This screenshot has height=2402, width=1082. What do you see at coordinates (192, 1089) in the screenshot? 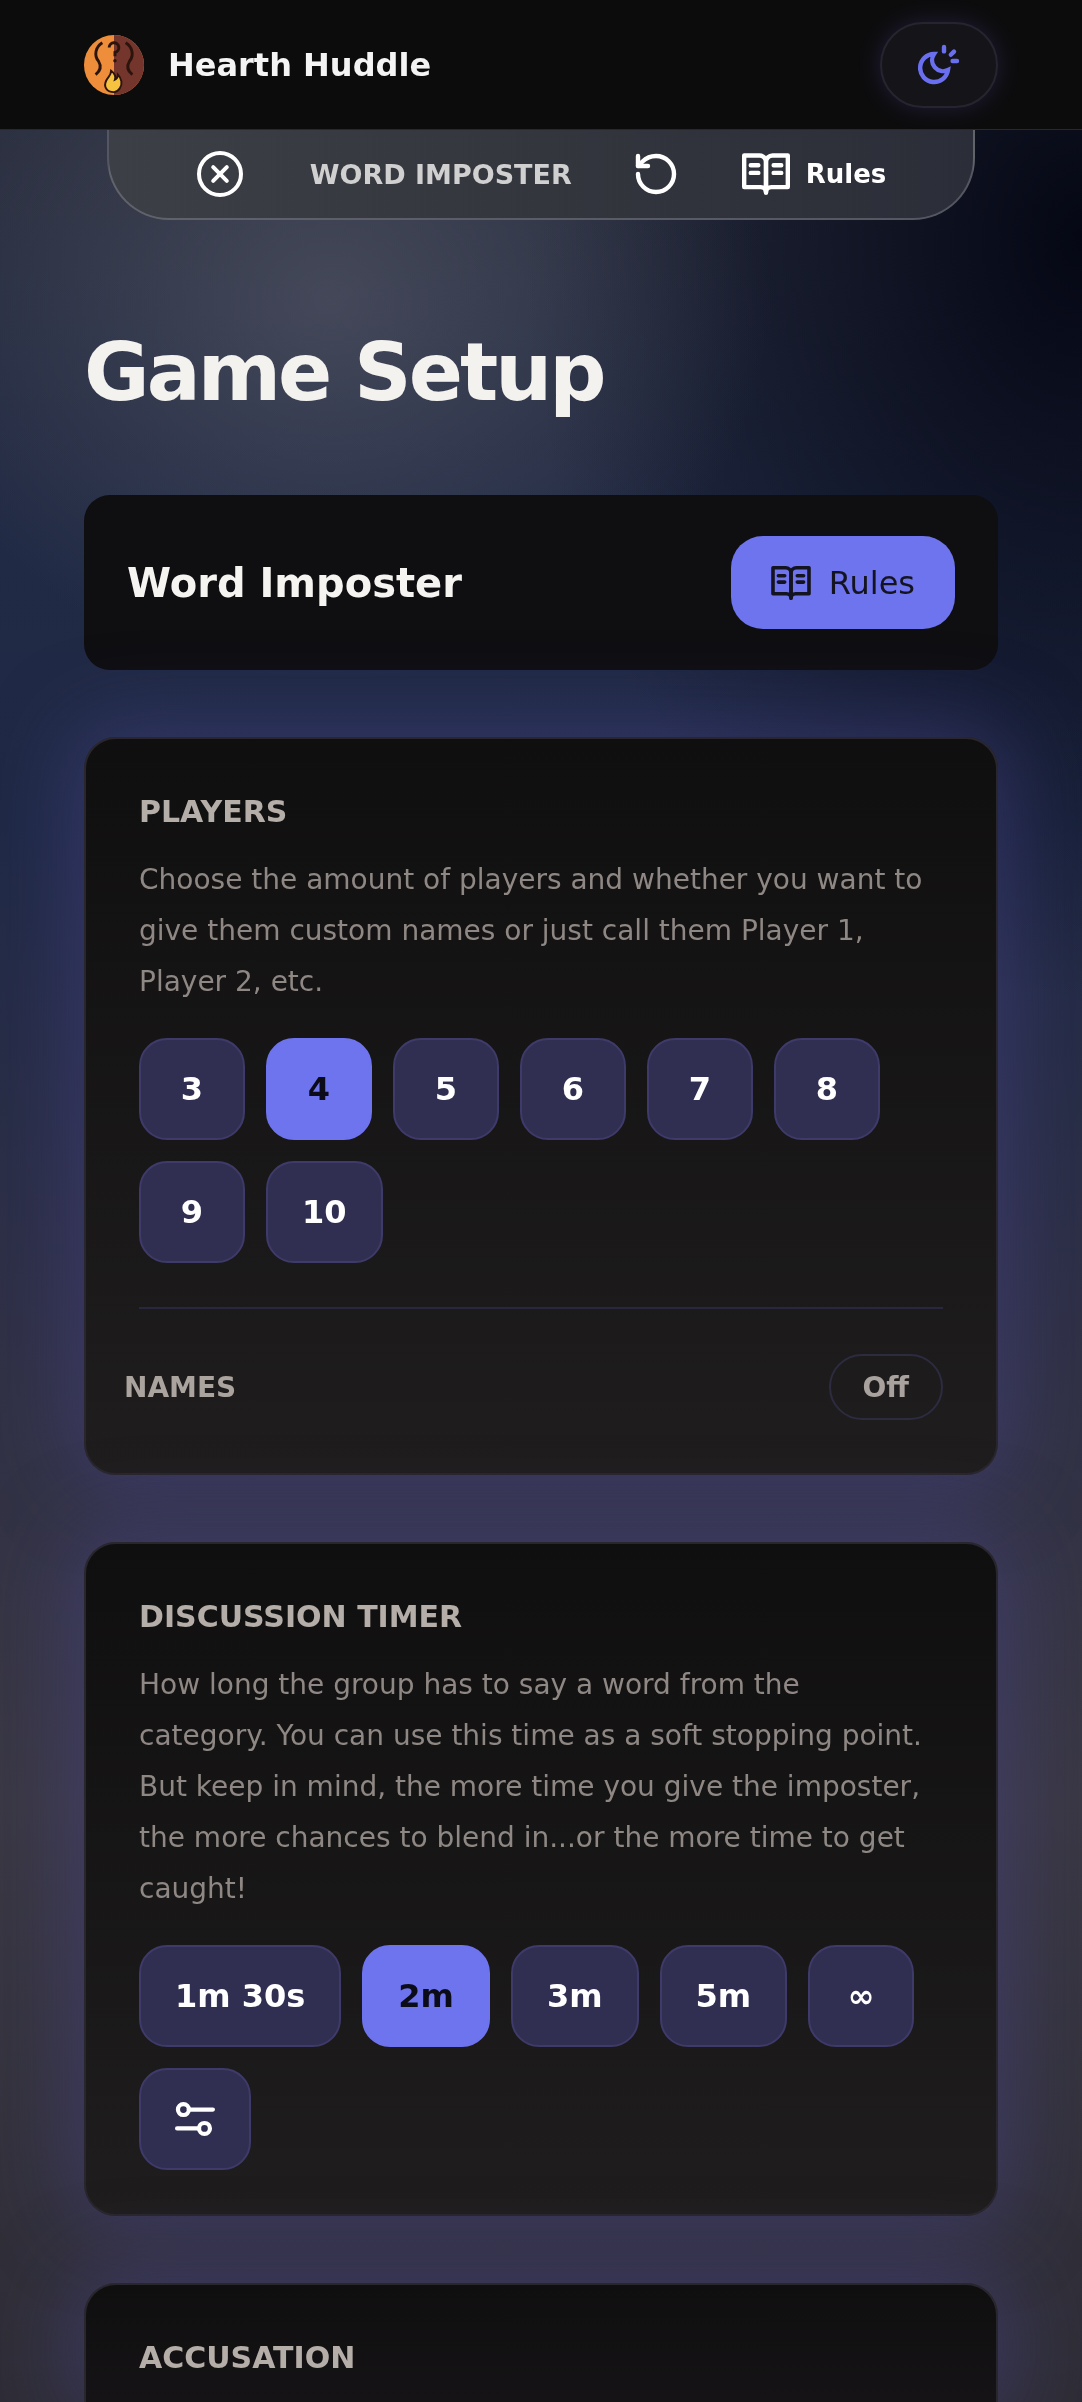
I see `option-button: 3` at bounding box center [192, 1089].